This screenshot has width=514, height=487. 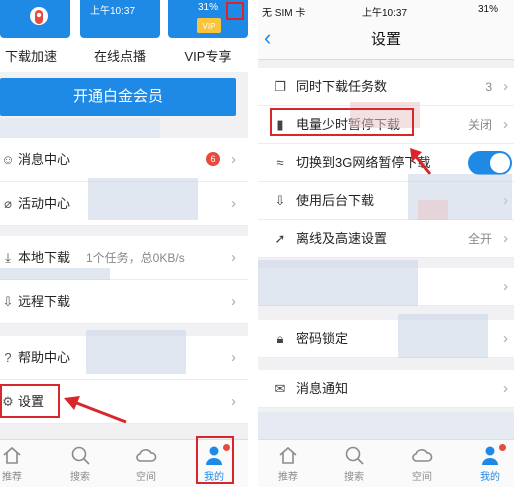 I want to click on setting-label: 使用后台下载, so click(x=335, y=200).